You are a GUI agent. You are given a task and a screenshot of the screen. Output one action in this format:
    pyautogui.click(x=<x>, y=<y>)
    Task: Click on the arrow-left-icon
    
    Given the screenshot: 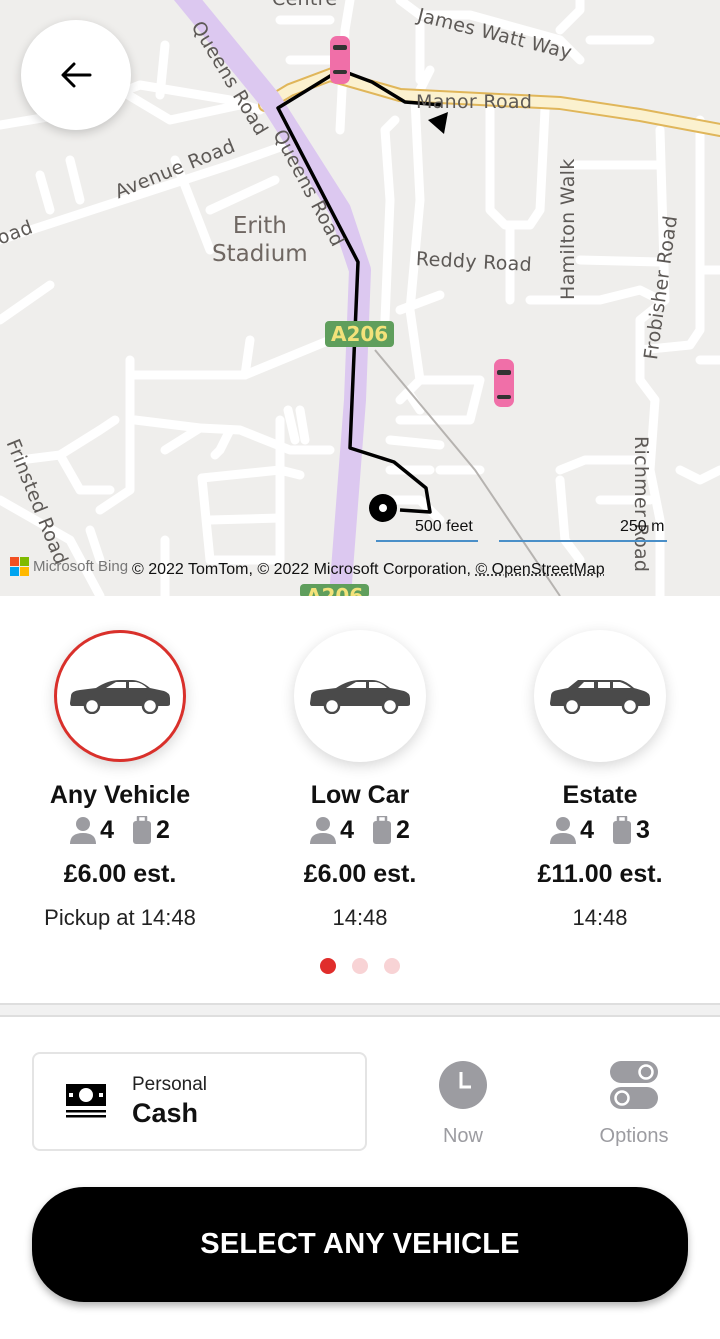 What is the action you would take?
    pyautogui.click(x=76, y=75)
    